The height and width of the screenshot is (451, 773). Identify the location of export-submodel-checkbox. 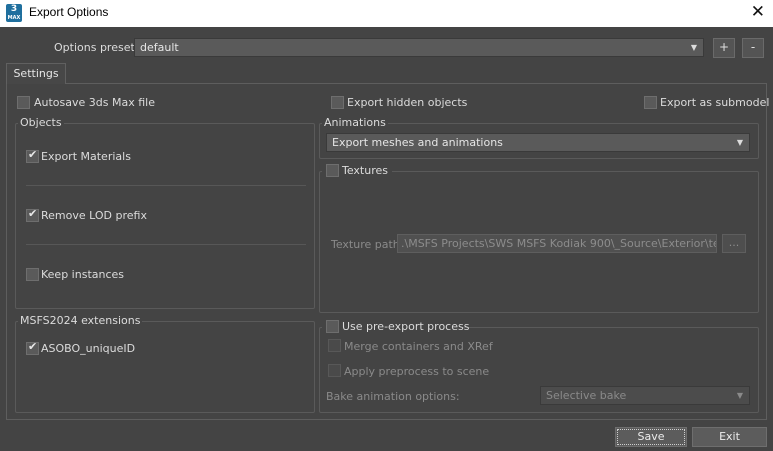
(650, 102).